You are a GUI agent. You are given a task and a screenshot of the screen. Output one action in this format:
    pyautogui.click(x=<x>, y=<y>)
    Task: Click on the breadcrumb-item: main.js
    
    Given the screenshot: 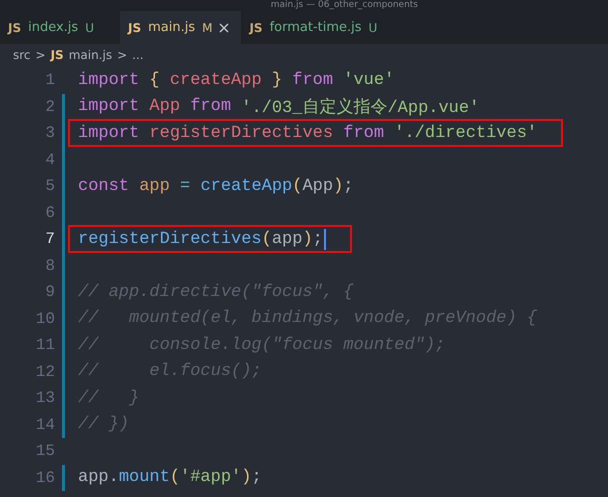 What is the action you would take?
    pyautogui.click(x=90, y=55)
    